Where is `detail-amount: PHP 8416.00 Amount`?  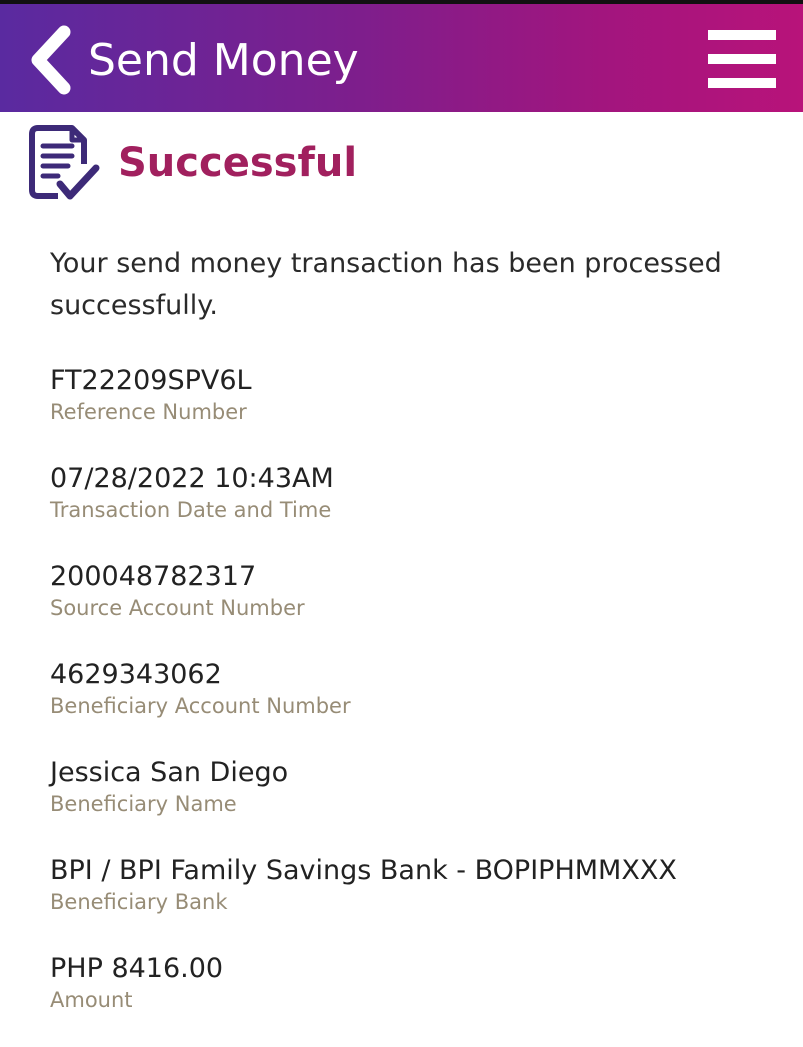 detail-amount: PHP 8416.00 Amount is located at coordinates (136, 983).